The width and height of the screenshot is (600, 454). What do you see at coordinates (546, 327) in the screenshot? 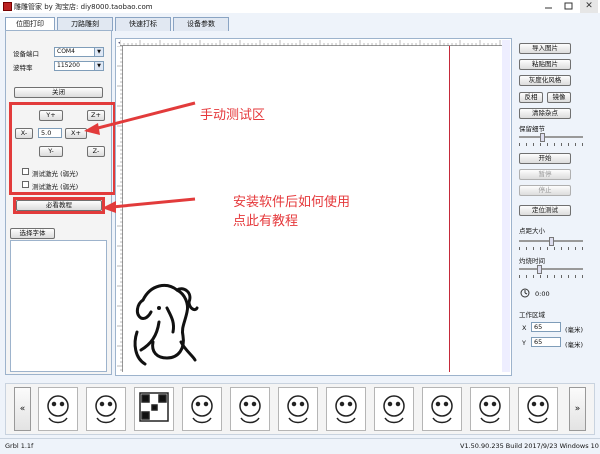
I see `work-area-x-input: 65` at bounding box center [546, 327].